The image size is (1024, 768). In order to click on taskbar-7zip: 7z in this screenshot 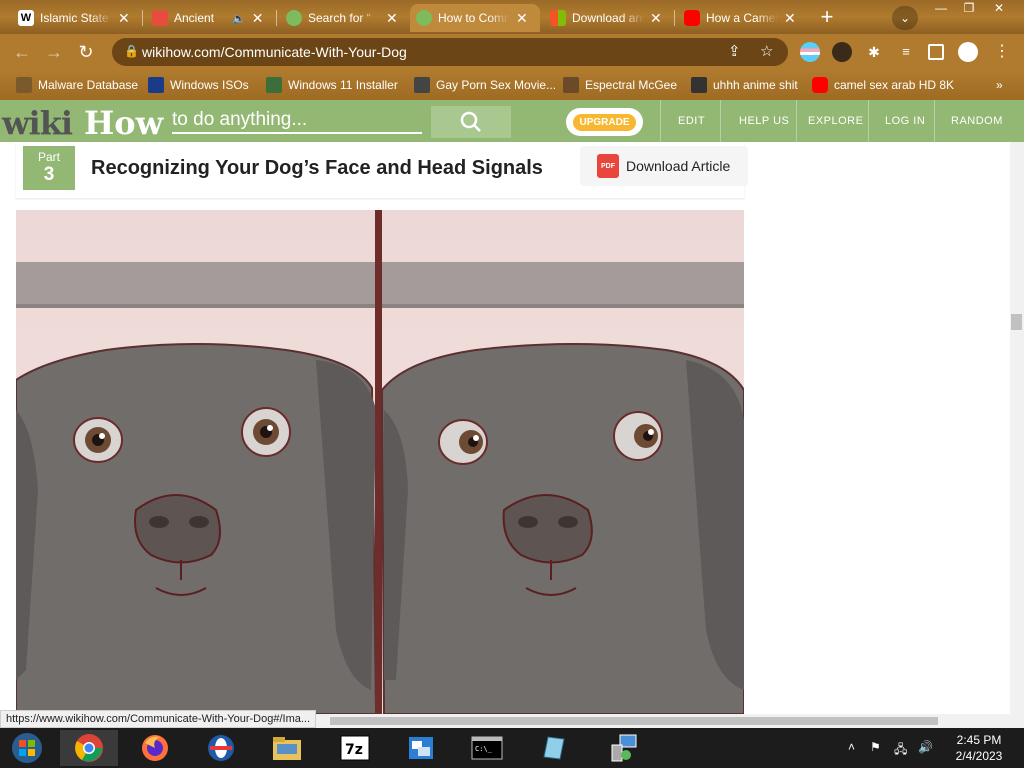, I will do `click(355, 748)`.